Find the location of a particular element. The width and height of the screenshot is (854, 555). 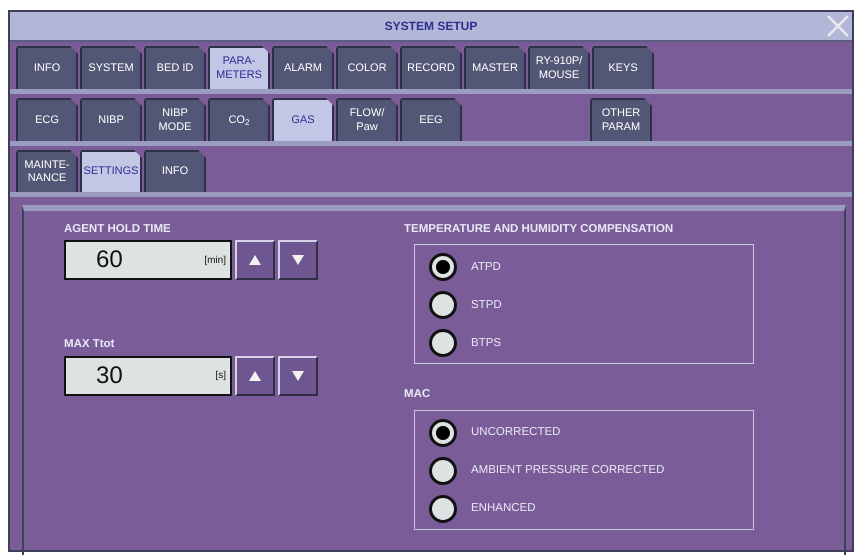

value-field: 30 [s] is located at coordinates (148, 376).